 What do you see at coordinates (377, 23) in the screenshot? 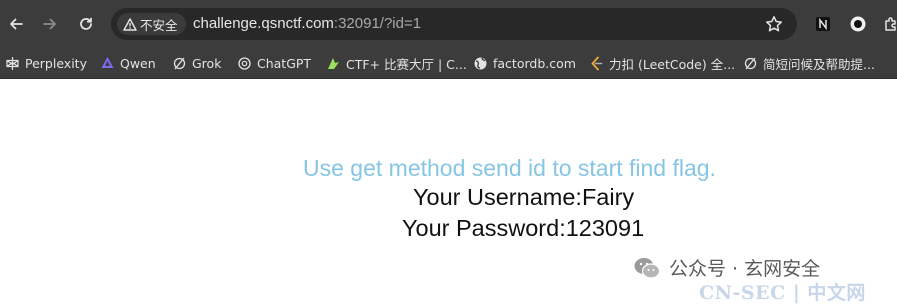
I see `url-path: :32091/?id=1` at bounding box center [377, 23].